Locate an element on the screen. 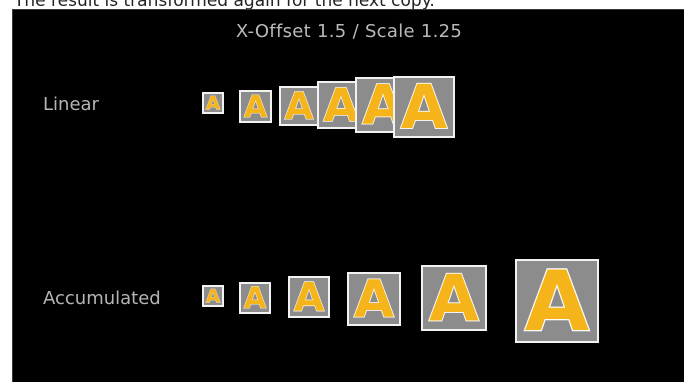 The width and height of the screenshot is (684, 382). accumulated-copy-4: A is located at coordinates (374, 299).